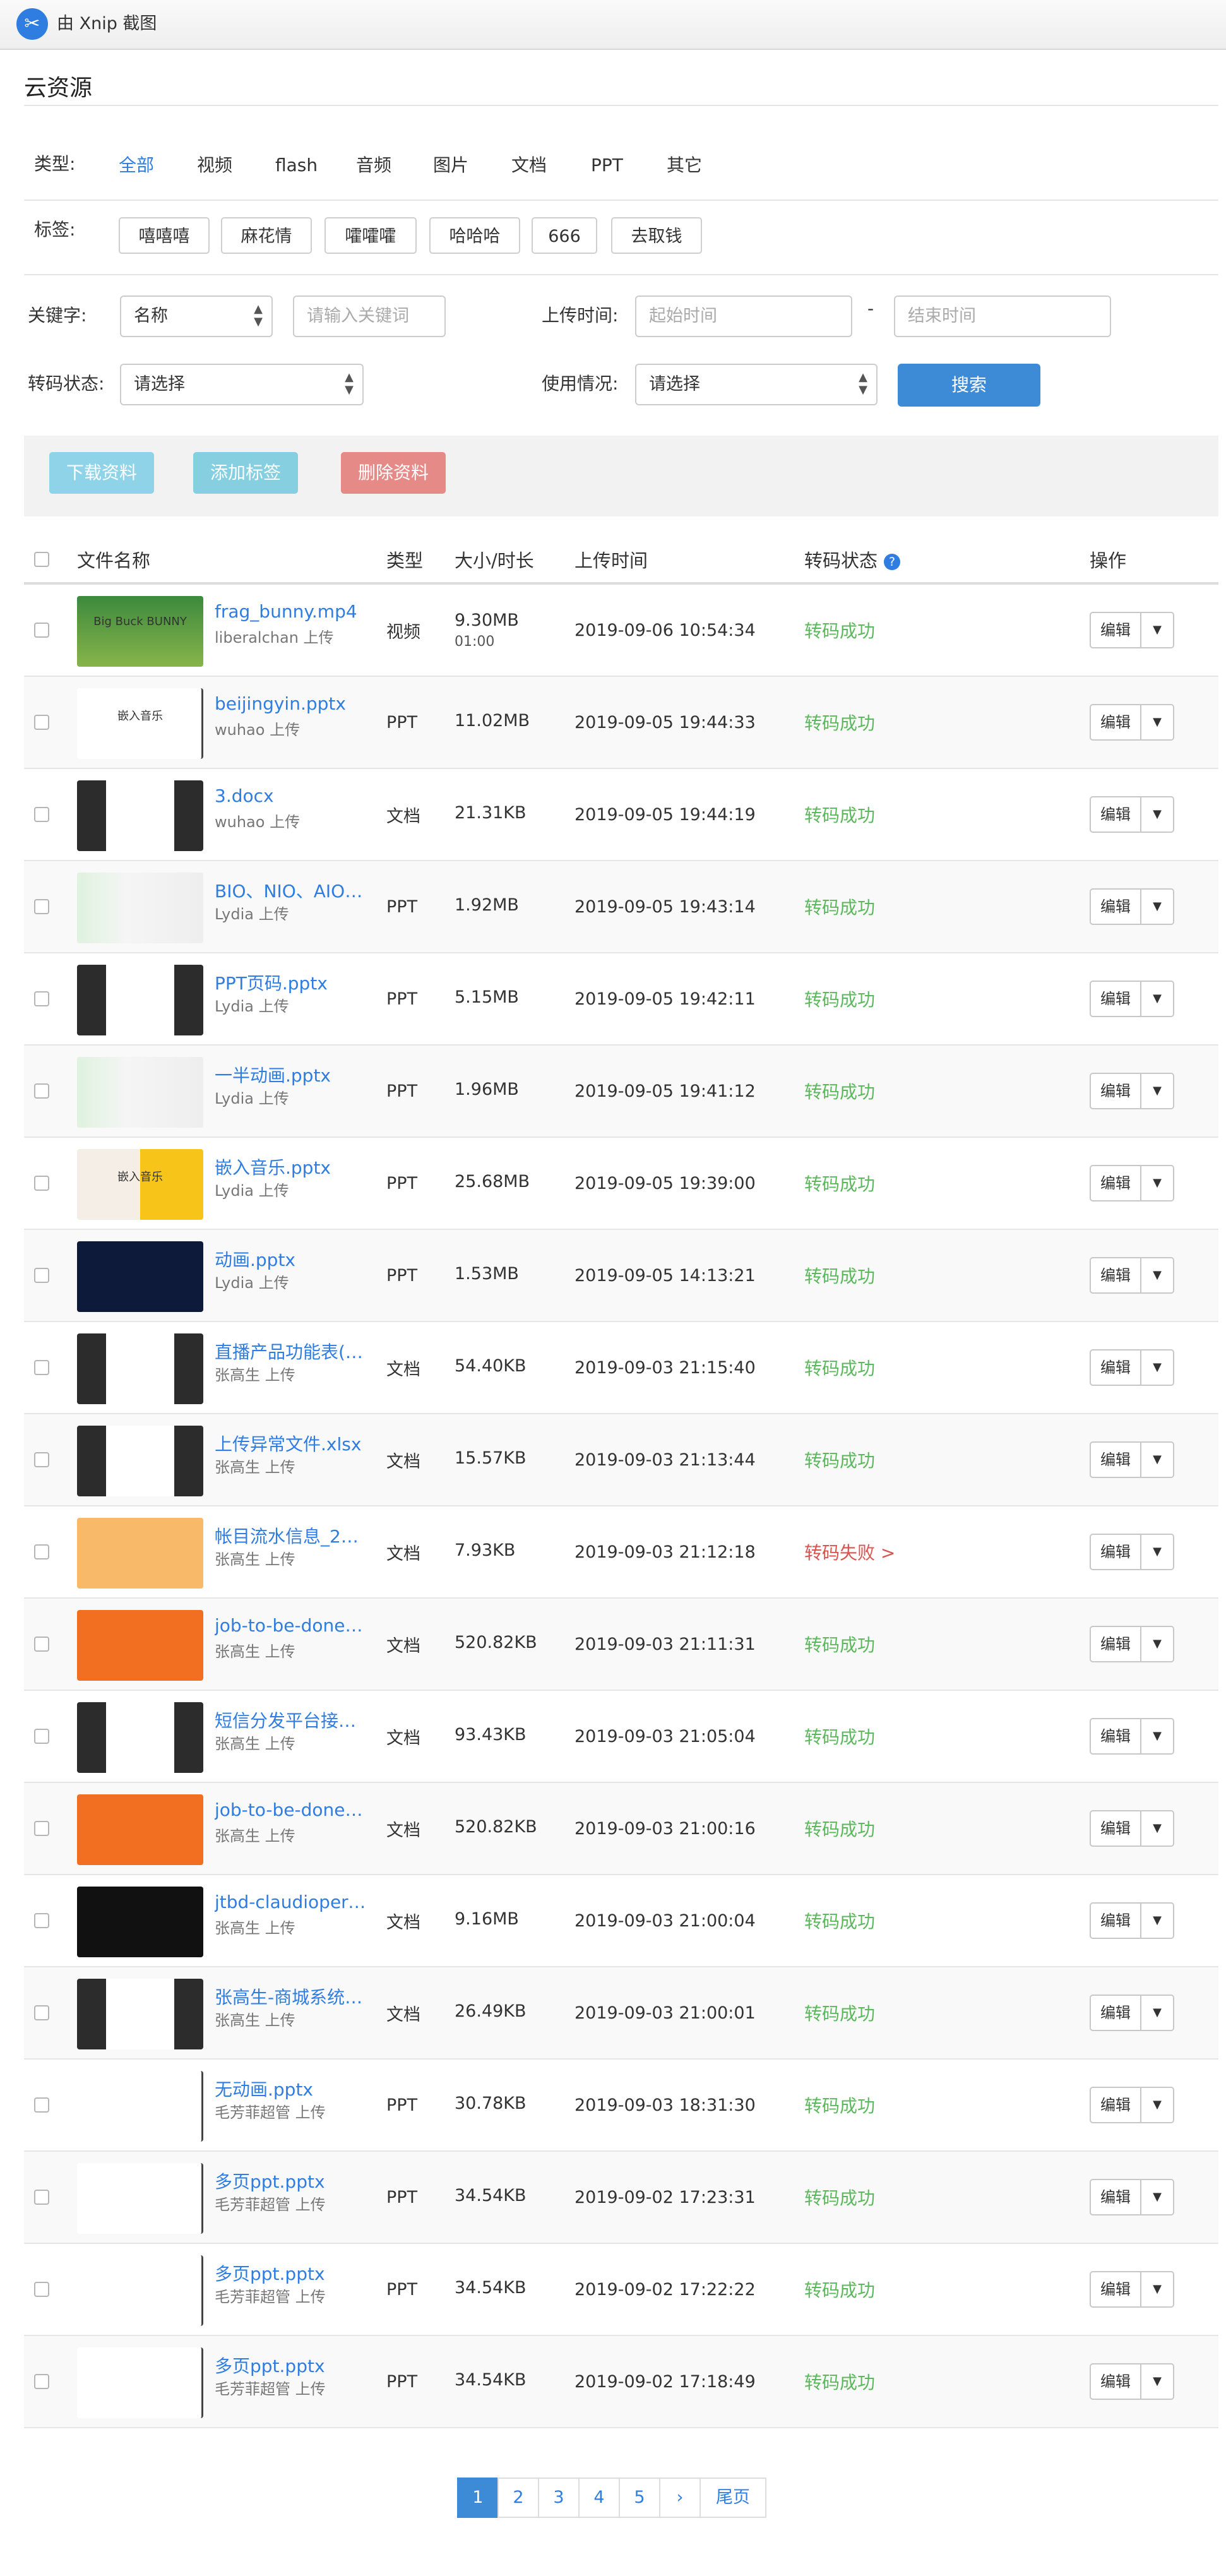 The height and width of the screenshot is (2576, 1226). I want to click on tag-chip: 嘻嘻嘻, so click(164, 235).